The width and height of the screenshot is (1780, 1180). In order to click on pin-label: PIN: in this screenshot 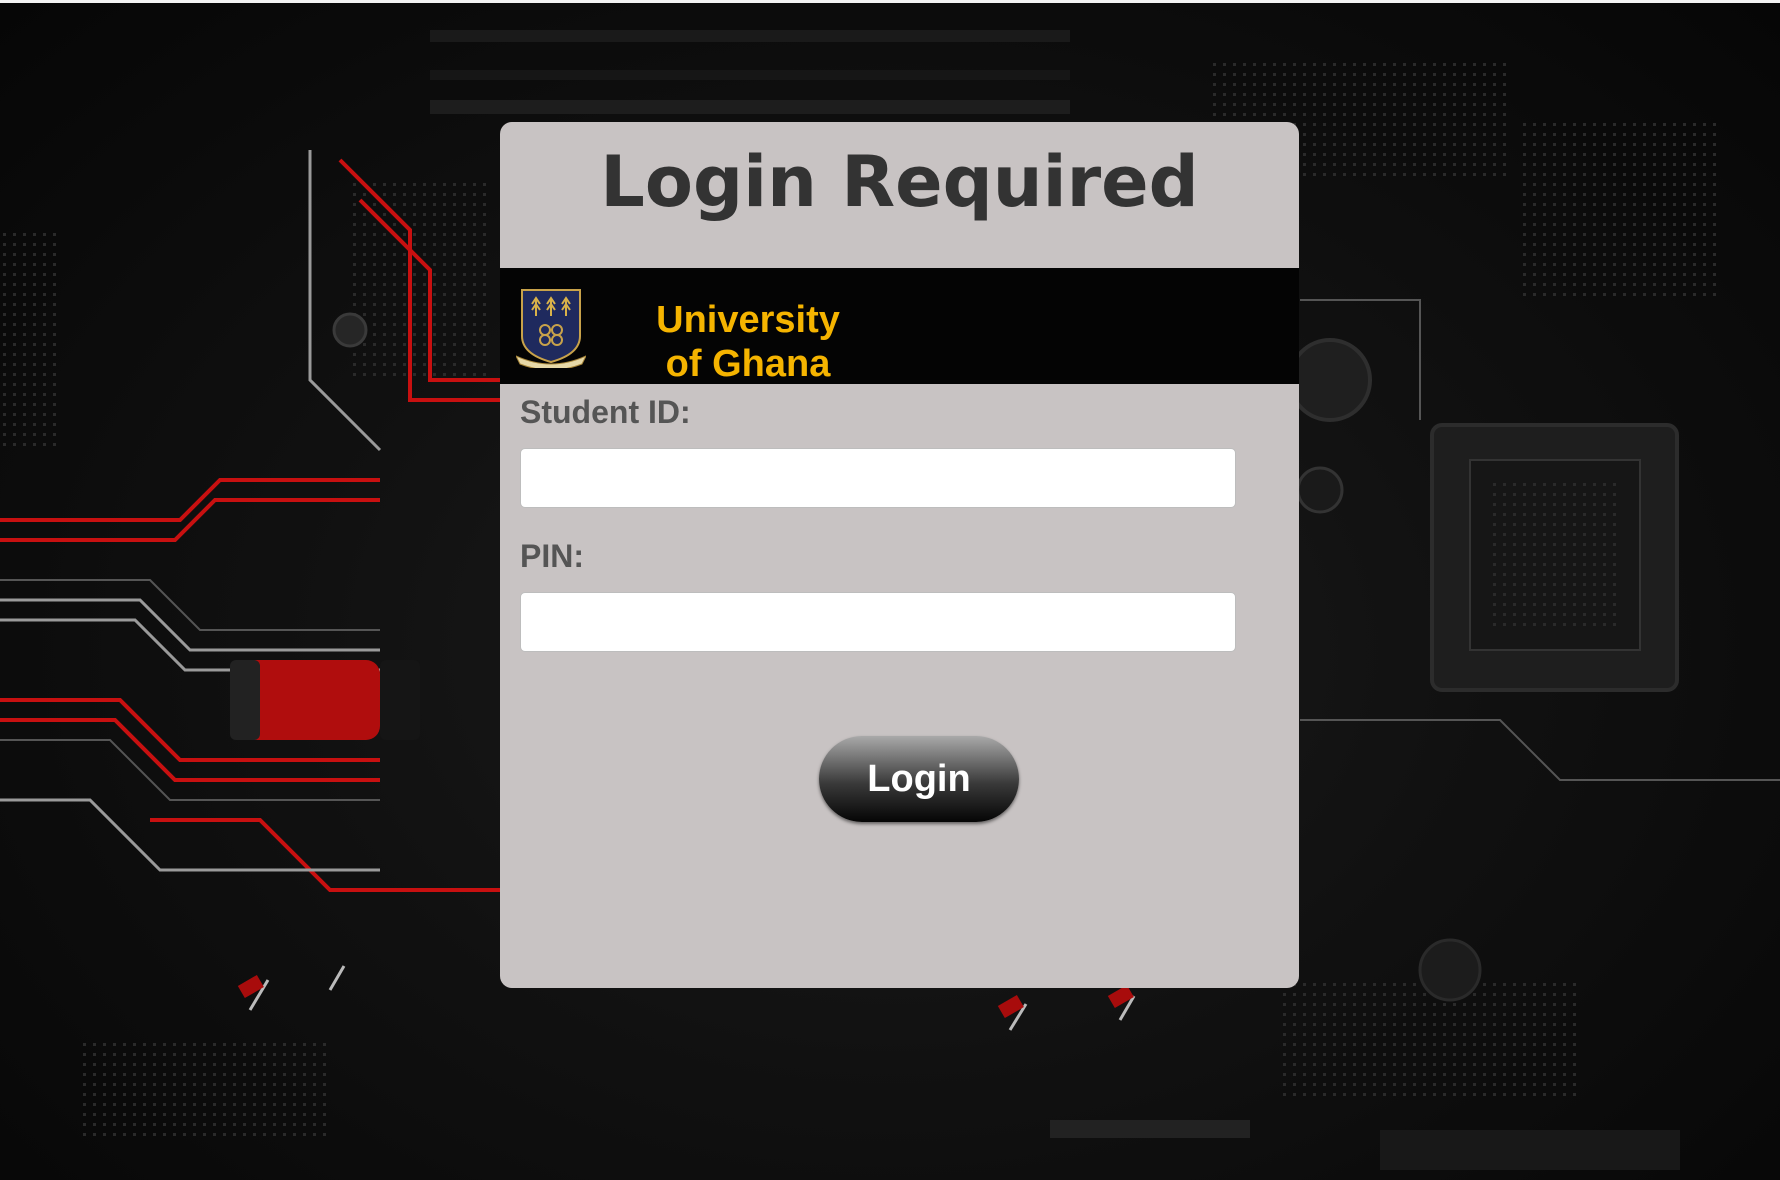, I will do `click(552, 556)`.